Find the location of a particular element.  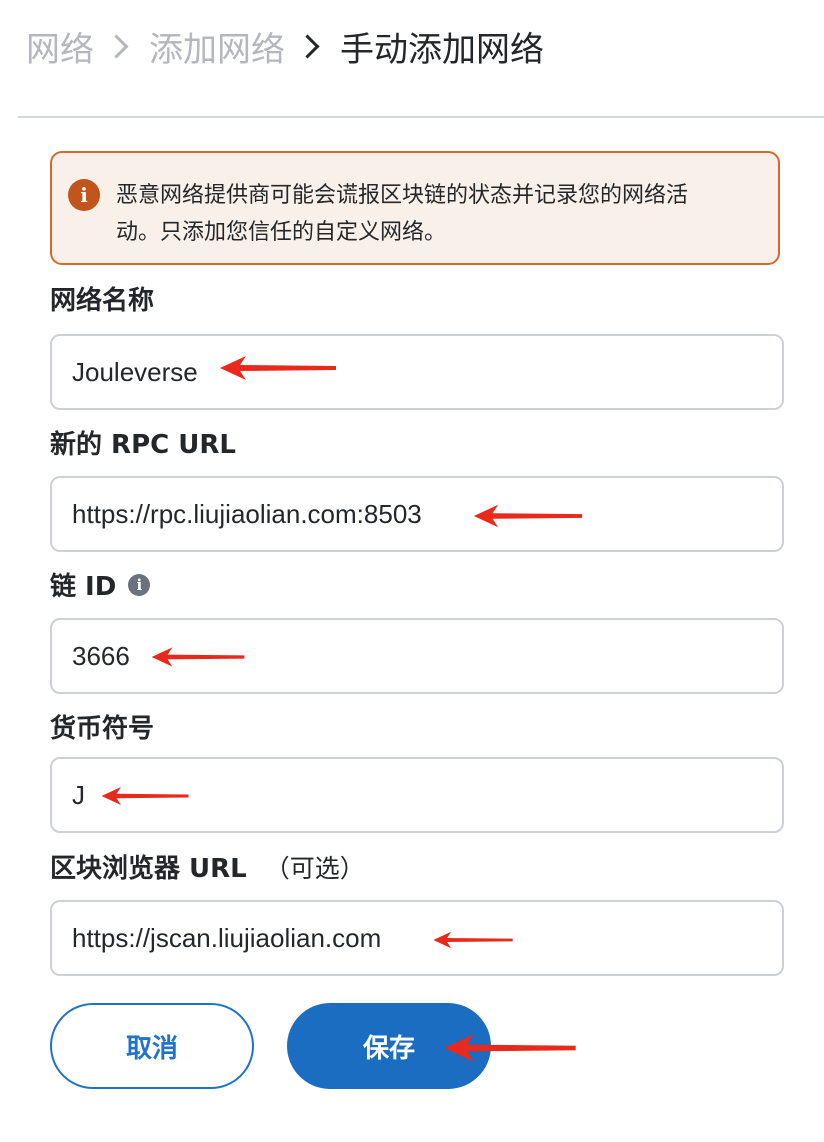

chain-id-label: 链 ID i is located at coordinates (100, 584).